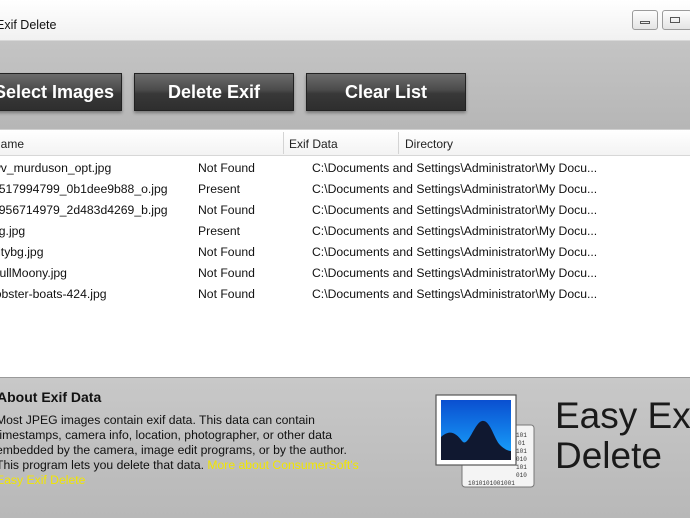  What do you see at coordinates (12, 144) in the screenshot?
I see `column-header-name: Name` at bounding box center [12, 144].